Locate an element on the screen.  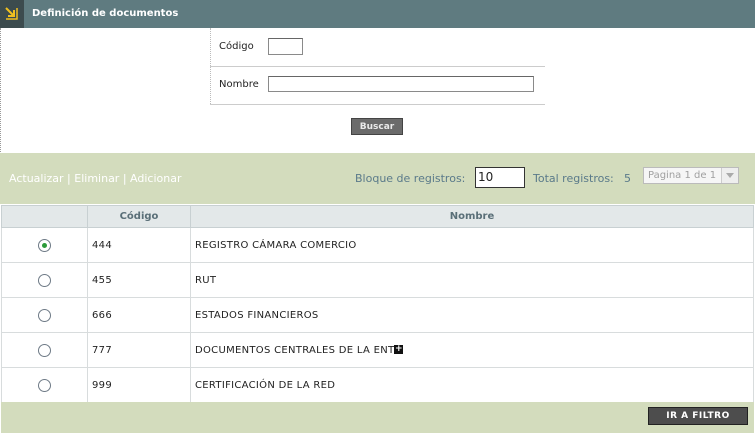
eliminar-link: Eliminar is located at coordinates (96, 178).